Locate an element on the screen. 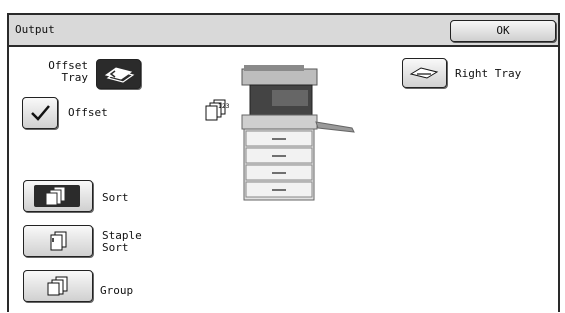 The height and width of the screenshot is (313, 565). ok-button: OK is located at coordinates (503, 31).